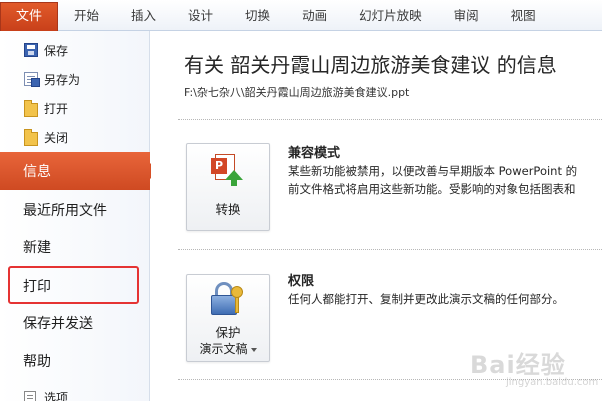 The height and width of the screenshot is (401, 602). I want to click on menu-info: 信息, so click(79, 171).